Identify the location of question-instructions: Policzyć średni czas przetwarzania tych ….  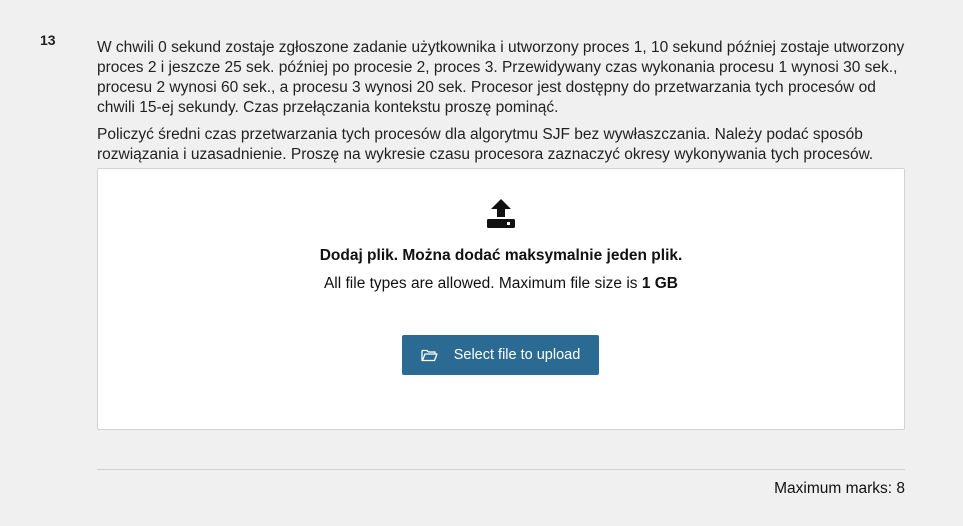
(485, 144).